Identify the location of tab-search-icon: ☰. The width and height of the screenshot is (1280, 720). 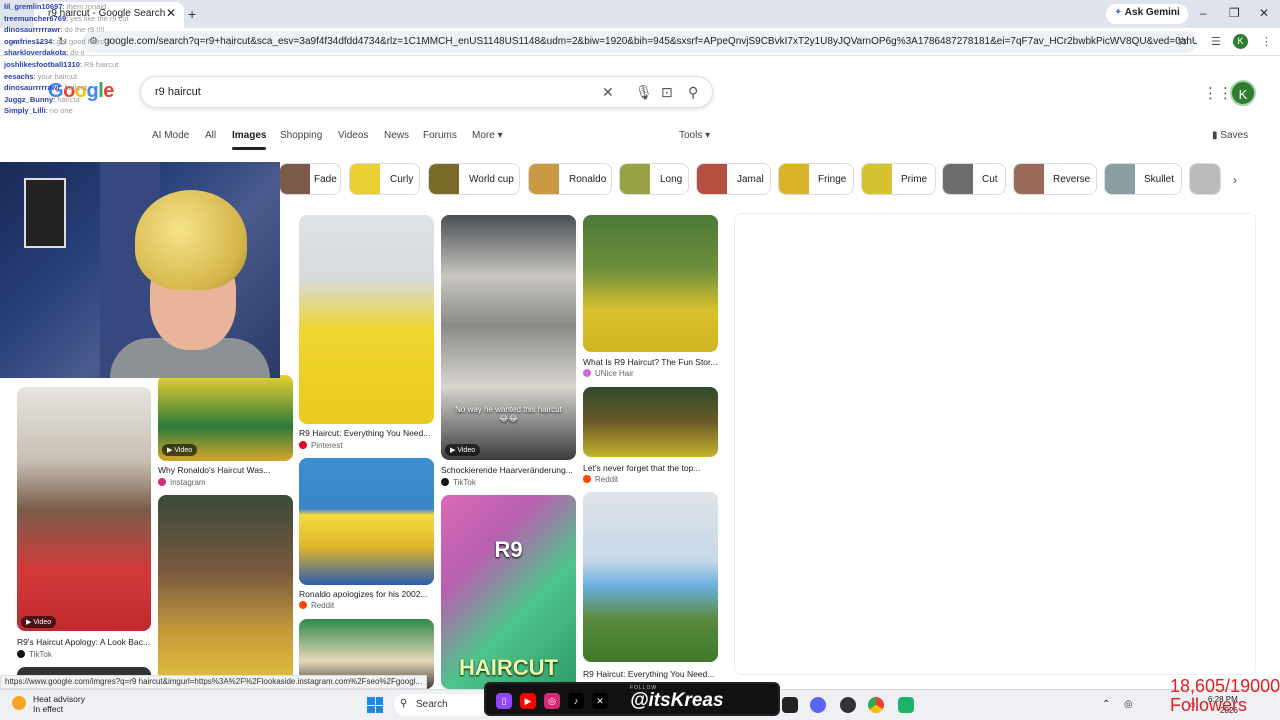
(1216, 41).